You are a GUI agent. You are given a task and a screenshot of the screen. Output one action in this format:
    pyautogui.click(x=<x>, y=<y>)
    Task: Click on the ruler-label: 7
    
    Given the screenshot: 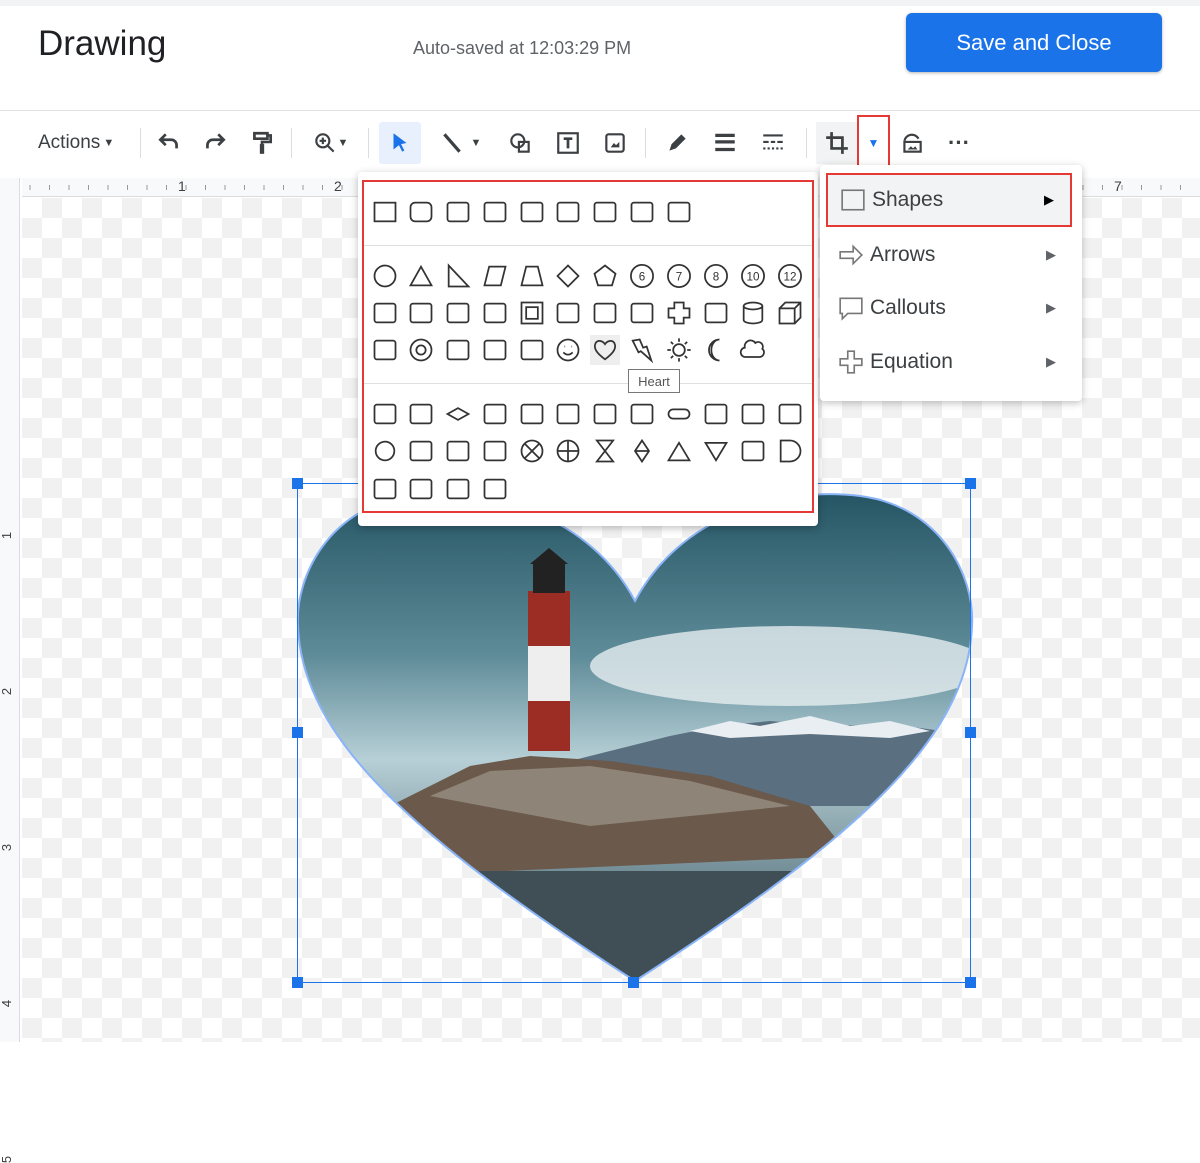 What is the action you would take?
    pyautogui.click(x=1118, y=186)
    